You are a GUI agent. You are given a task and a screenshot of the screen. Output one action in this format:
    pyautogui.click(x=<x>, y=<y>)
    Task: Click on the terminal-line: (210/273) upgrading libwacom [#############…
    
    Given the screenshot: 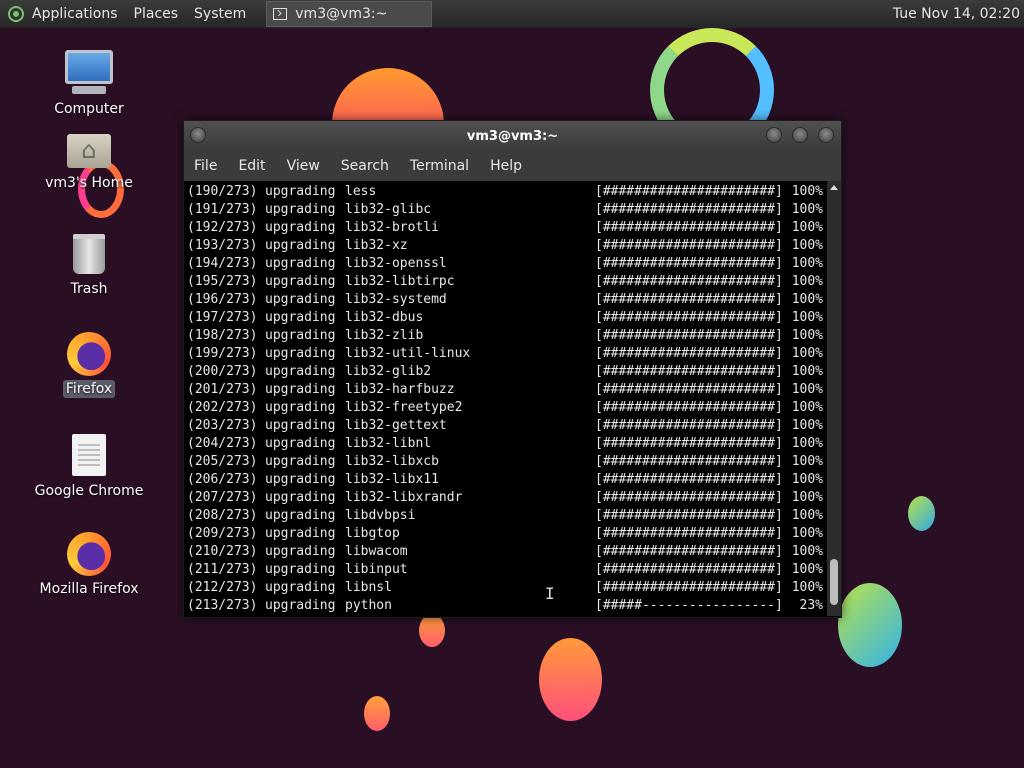 What is the action you would take?
    pyautogui.click(x=507, y=552)
    